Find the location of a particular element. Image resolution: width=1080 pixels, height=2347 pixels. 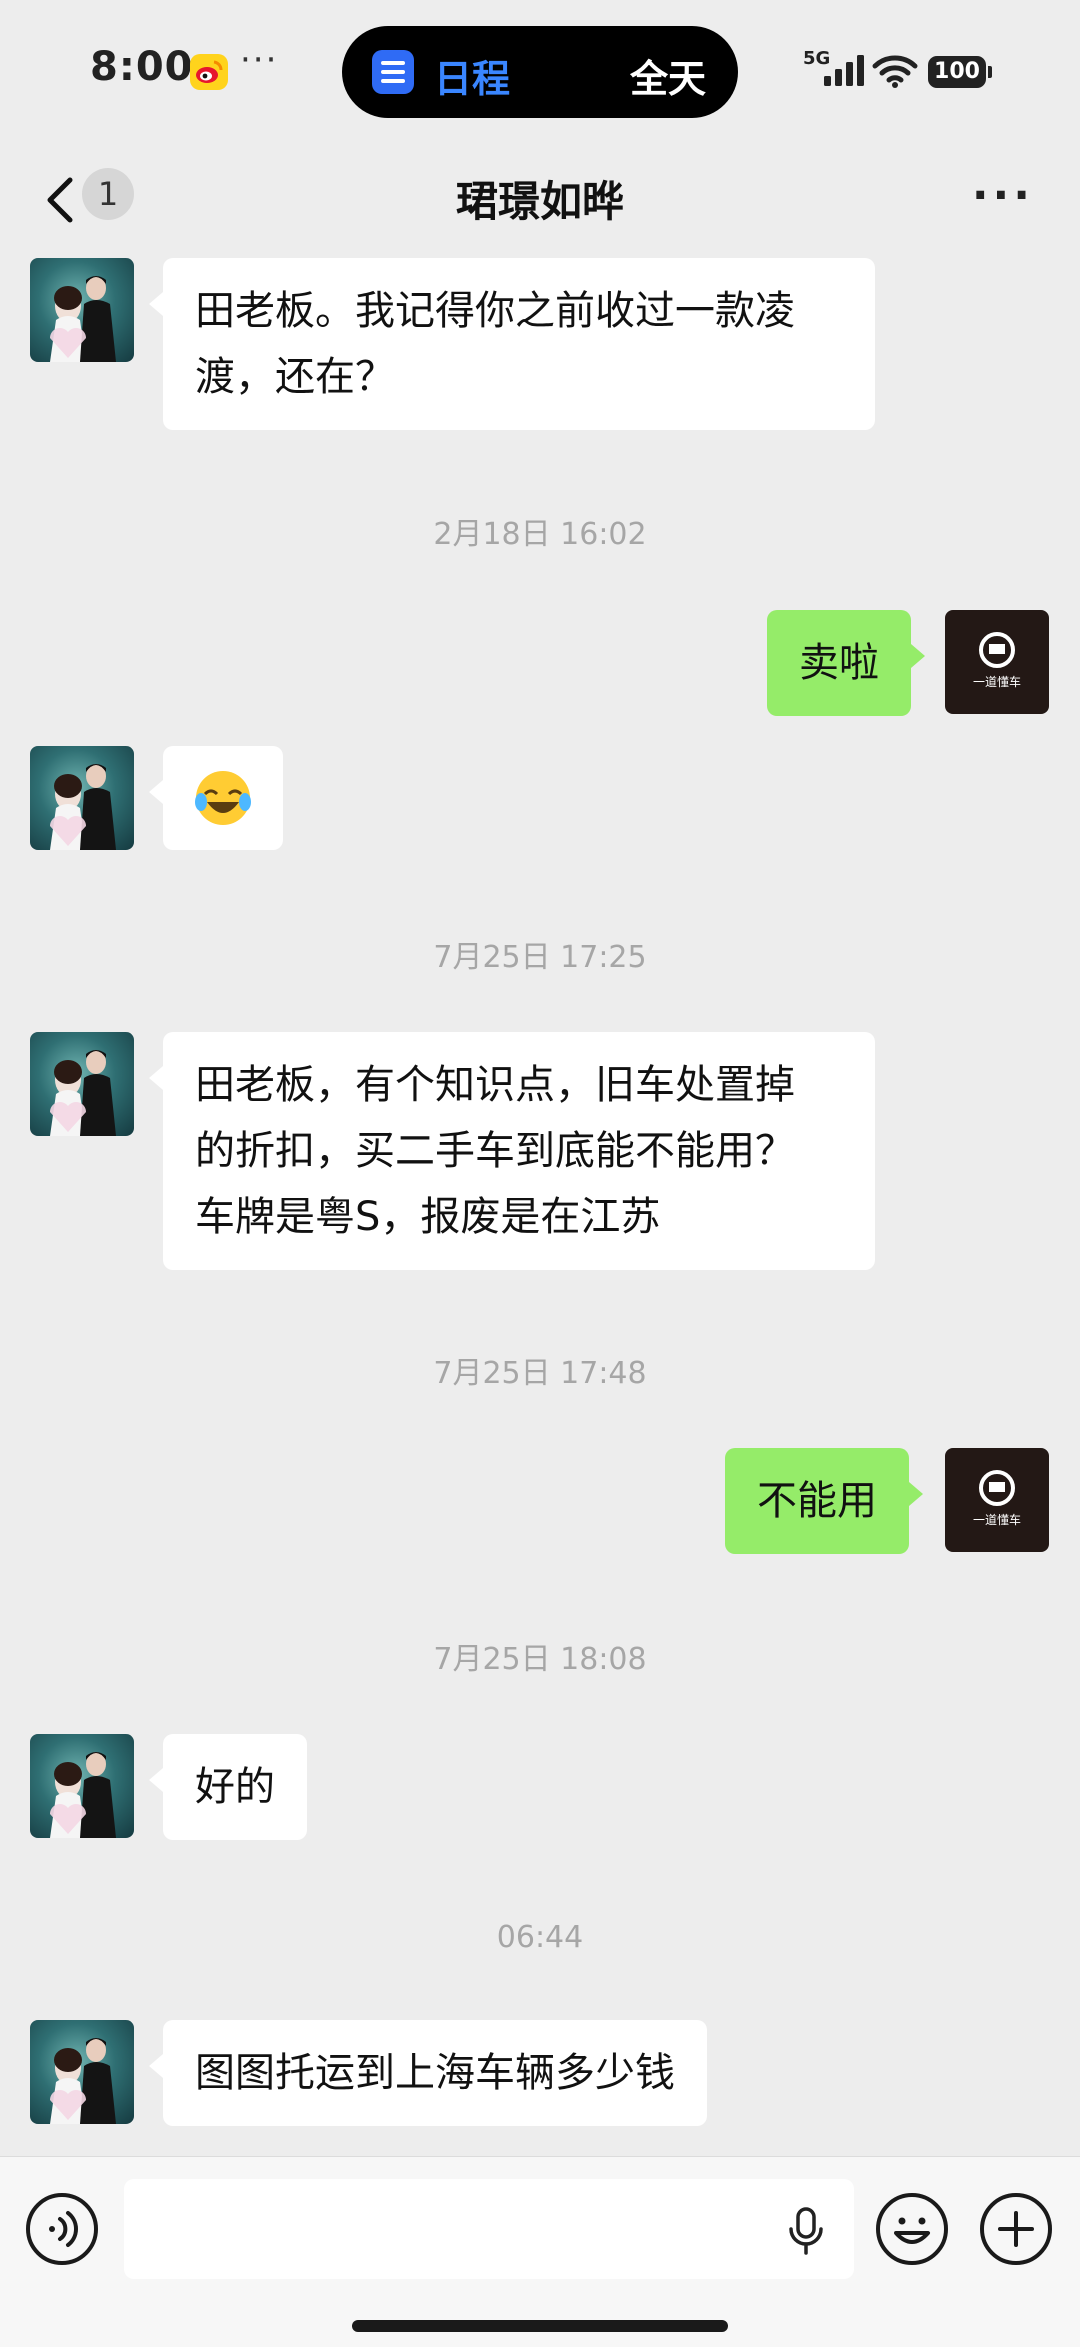

message-timestamp: 7月25日 17:48 is located at coordinates (540, 1373).